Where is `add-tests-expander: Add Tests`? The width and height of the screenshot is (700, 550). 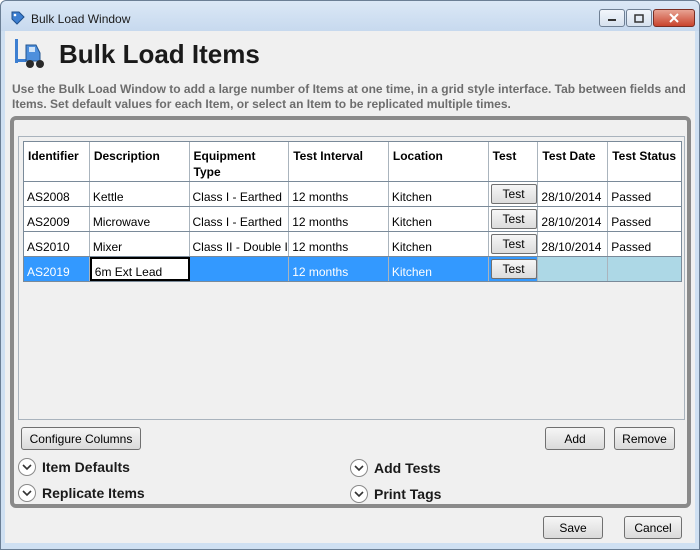 add-tests-expander: Add Tests is located at coordinates (395, 468).